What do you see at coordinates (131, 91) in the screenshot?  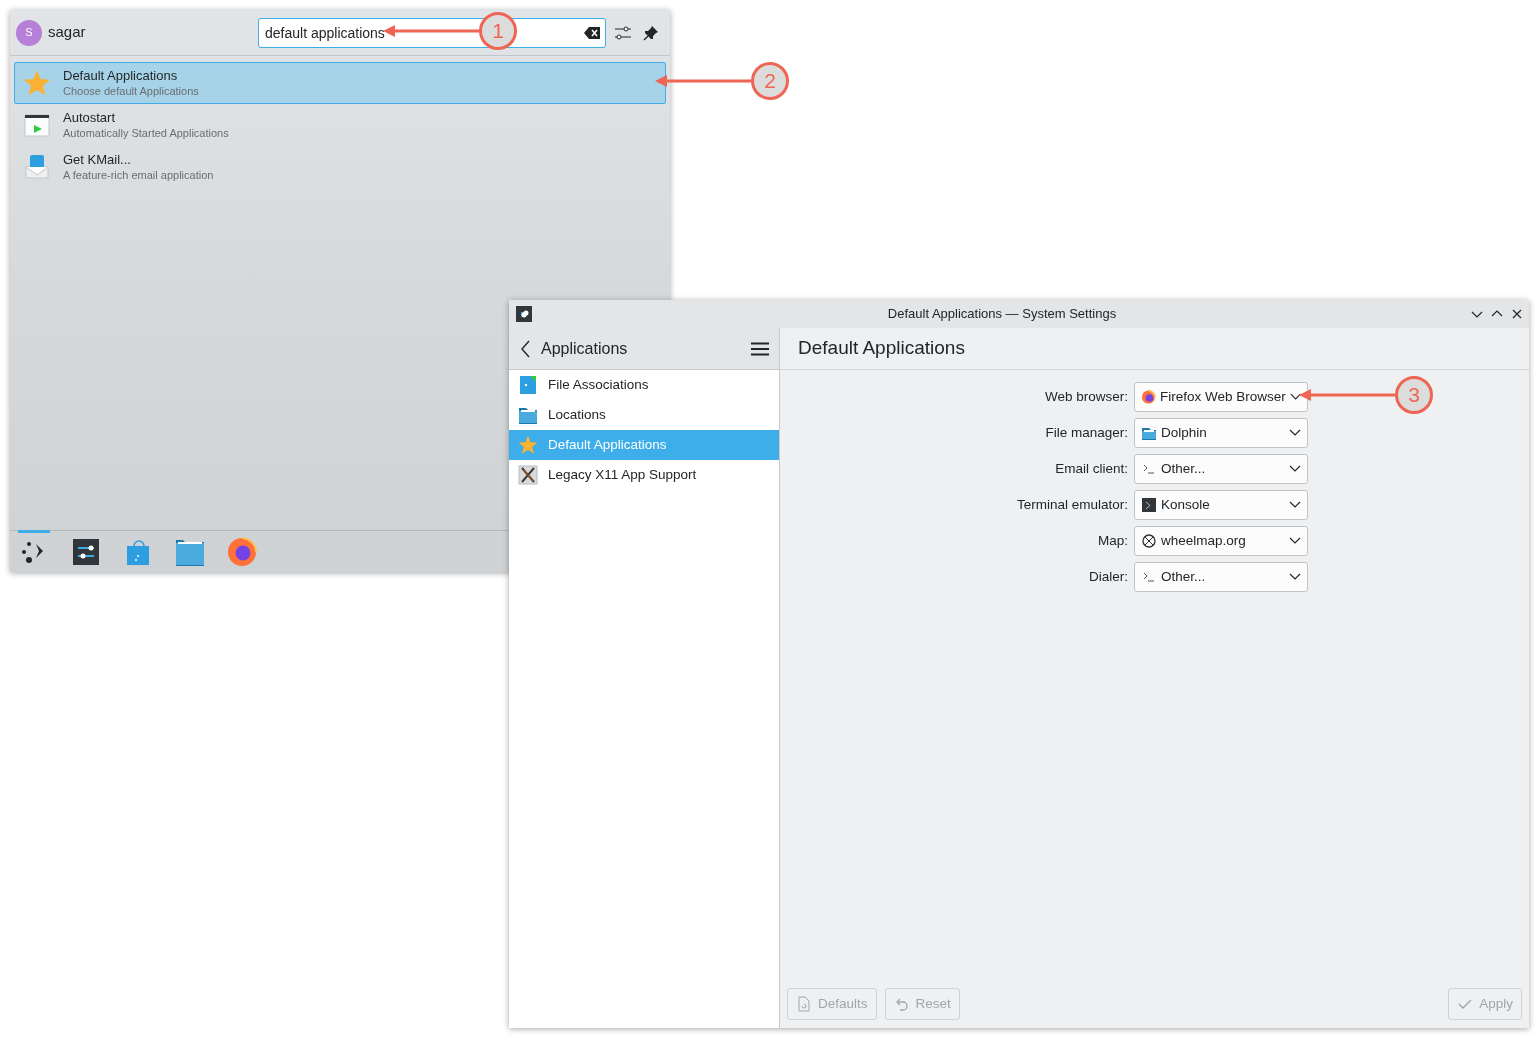 I see `result-subtitle: Choose default Applications` at bounding box center [131, 91].